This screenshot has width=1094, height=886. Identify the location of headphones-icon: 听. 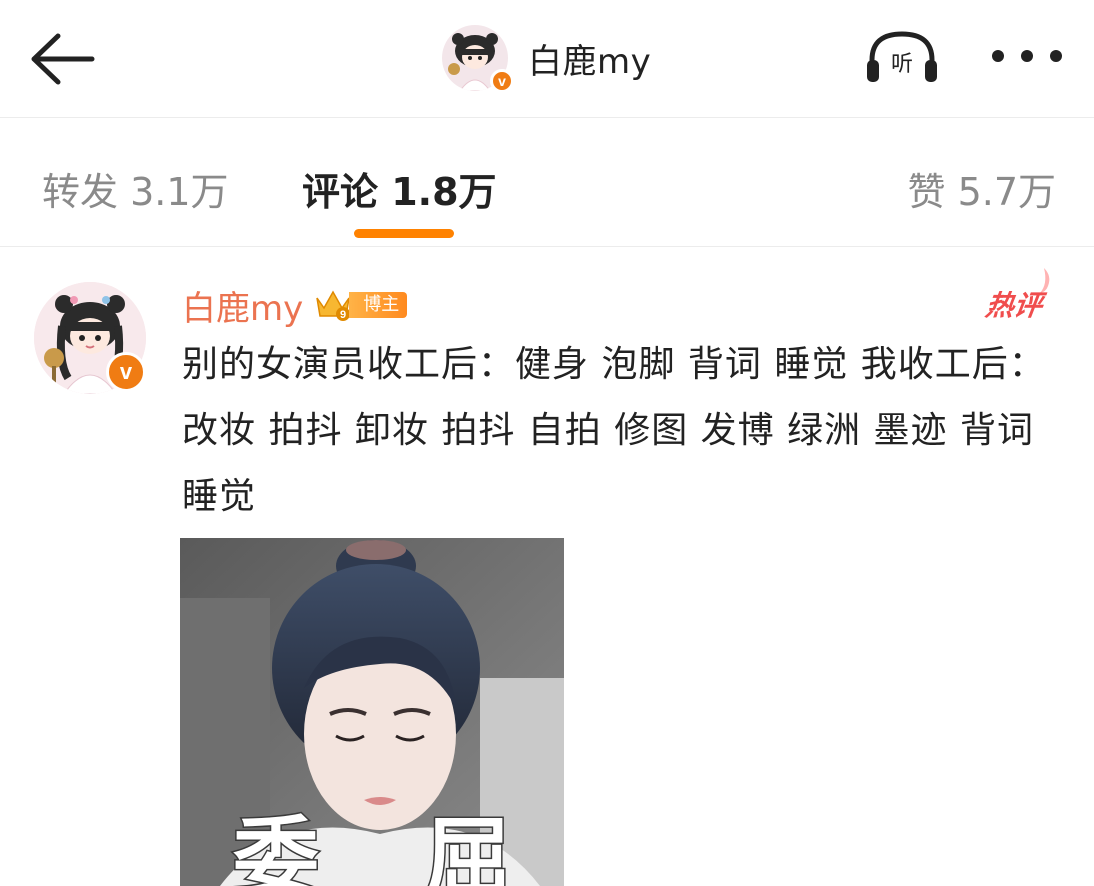
(902, 56).